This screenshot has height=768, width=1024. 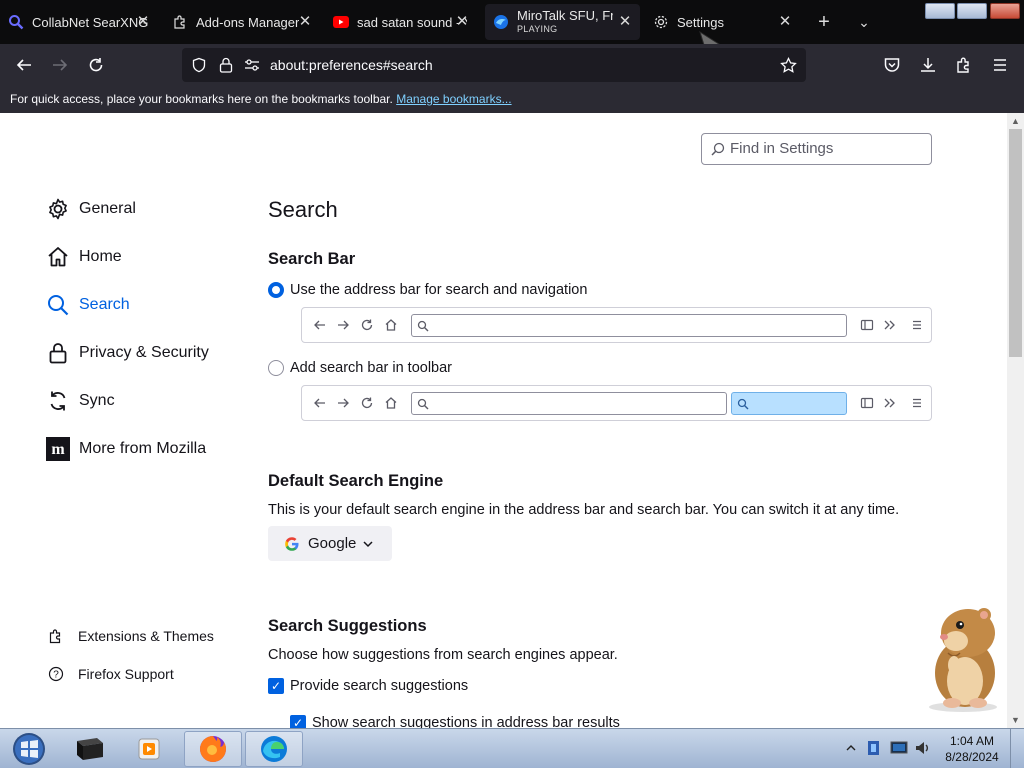 What do you see at coordinates (892, 65) in the screenshot?
I see `pocket-button` at bounding box center [892, 65].